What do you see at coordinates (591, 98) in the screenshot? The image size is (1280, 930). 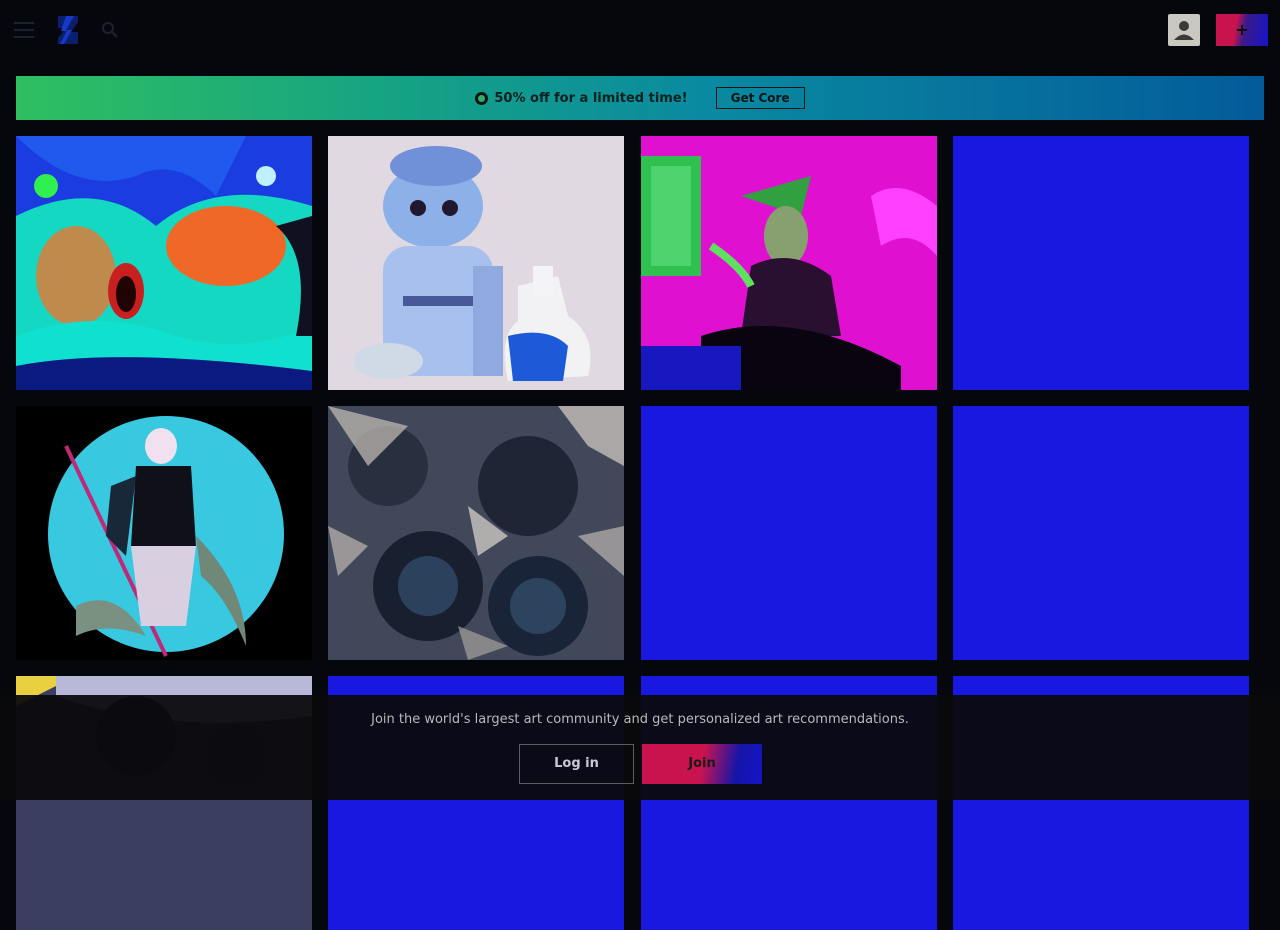 I see `promo-text: 50% off for a limited time!` at bounding box center [591, 98].